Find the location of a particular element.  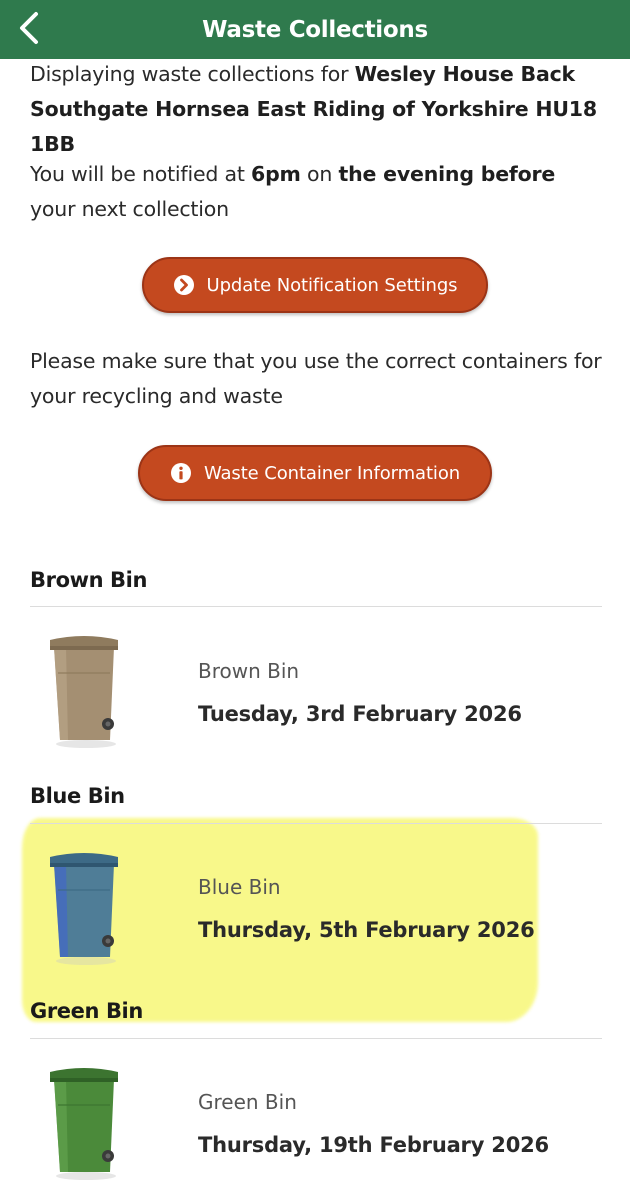

chevron-right-circle-icon is located at coordinates (183, 285).